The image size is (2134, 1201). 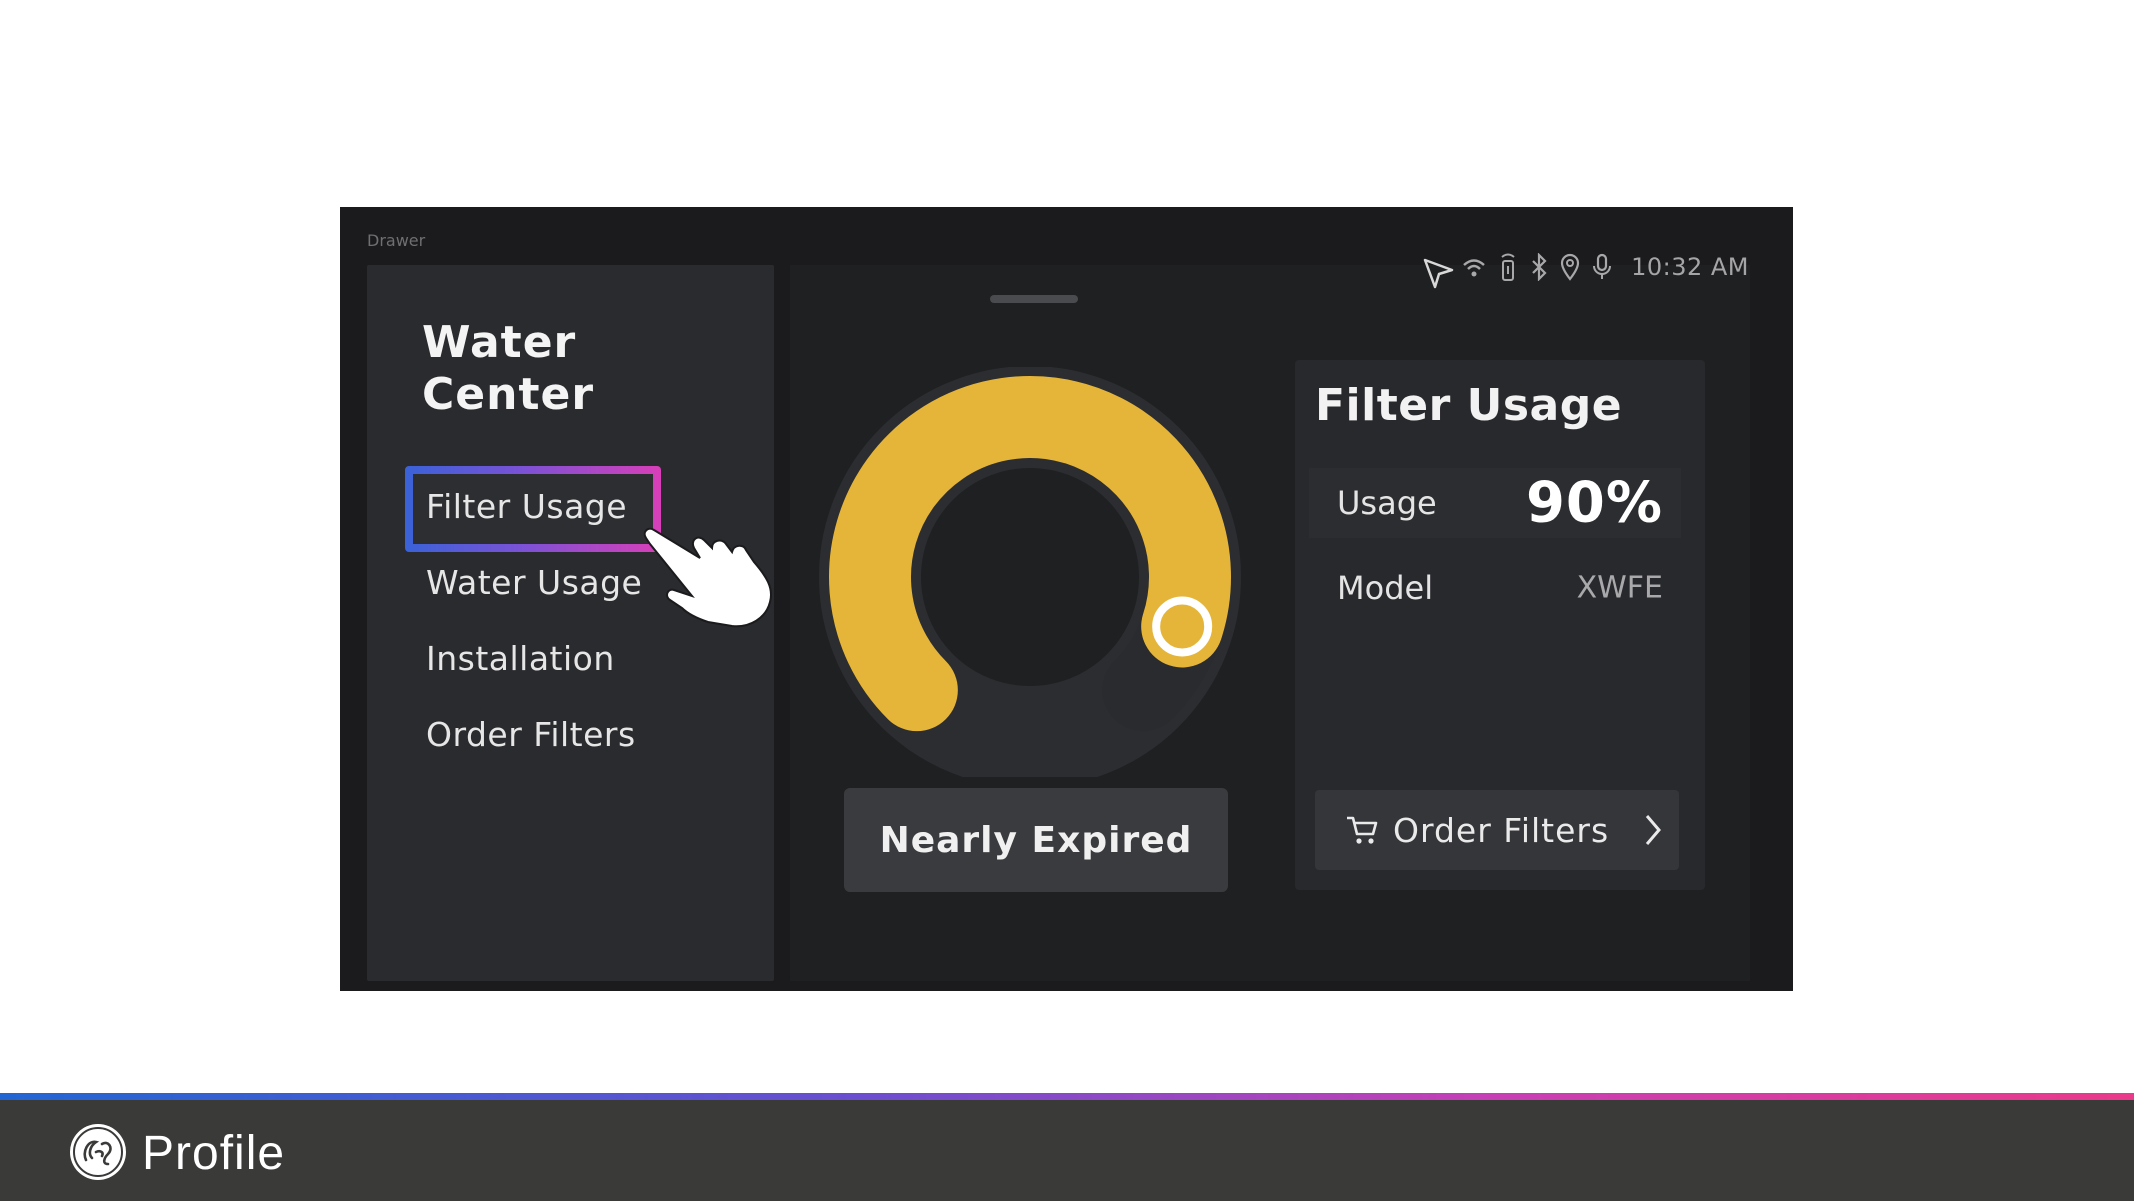 I want to click on filter-usage-gauge, so click(x=1030, y=572).